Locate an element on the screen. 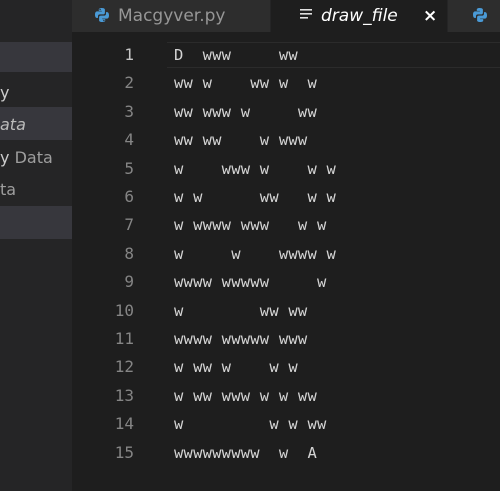 This screenshot has width=500, height=491. code-line: 12 w ww w w w is located at coordinates (286, 367).